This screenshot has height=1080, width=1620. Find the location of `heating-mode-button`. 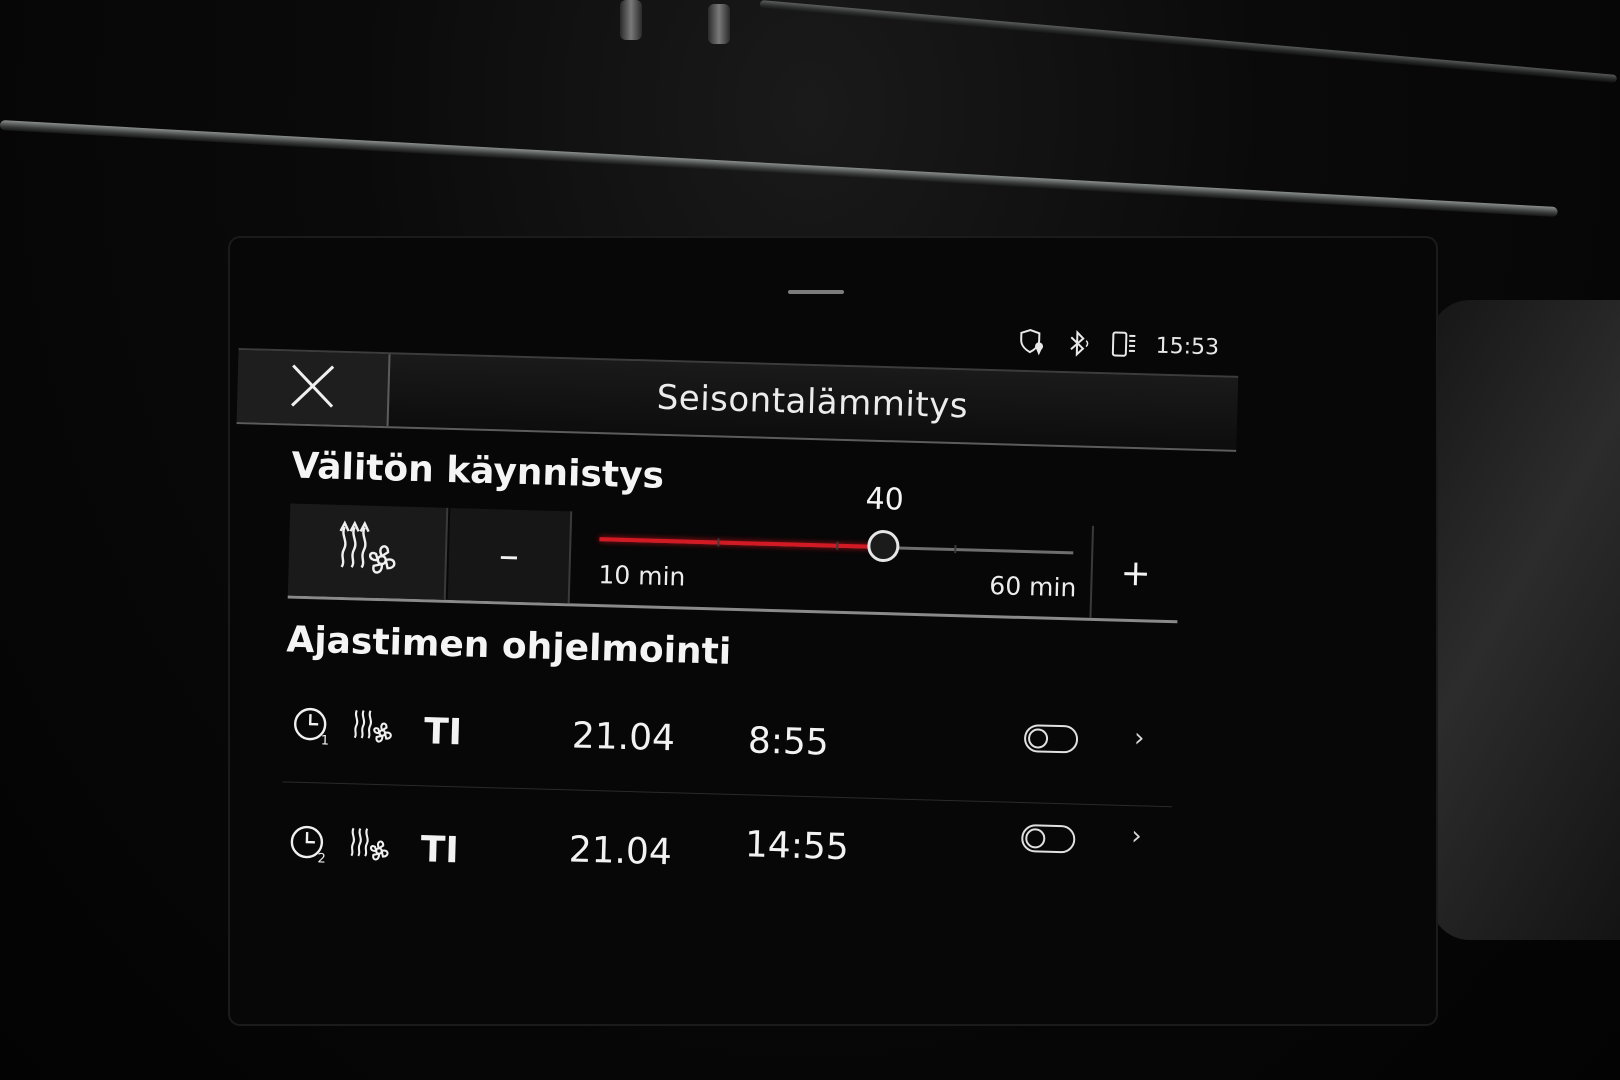

heating-mode-button is located at coordinates (368, 551).